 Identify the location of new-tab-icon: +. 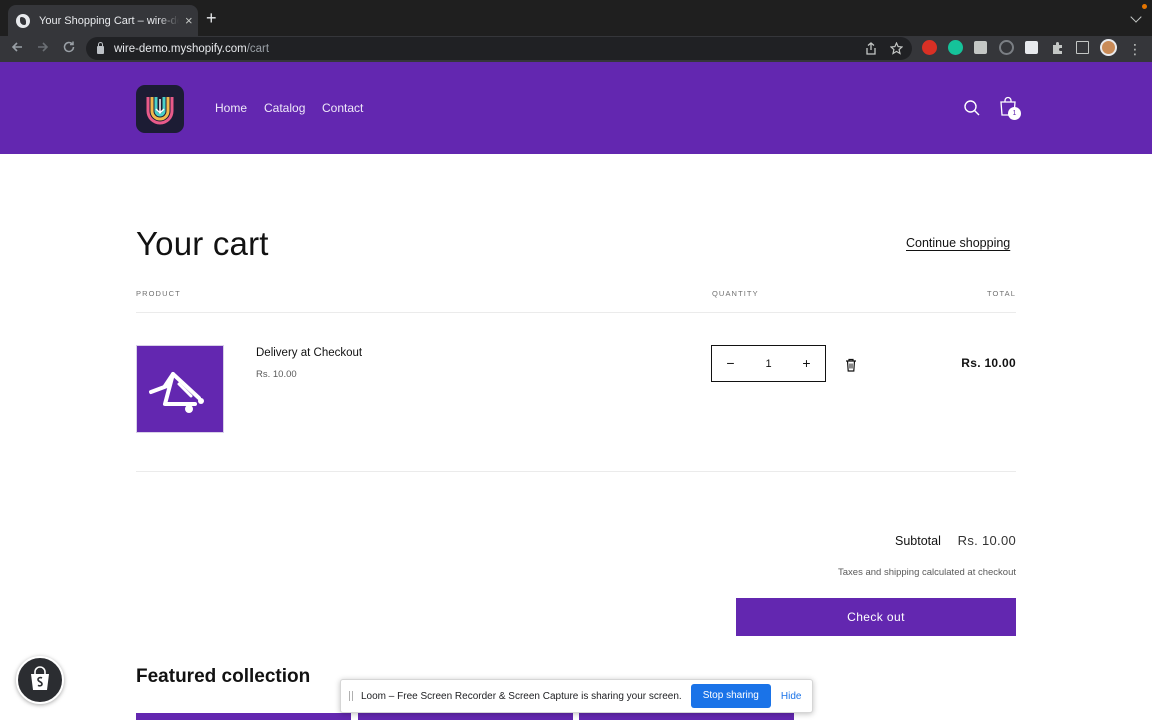
(211, 18).